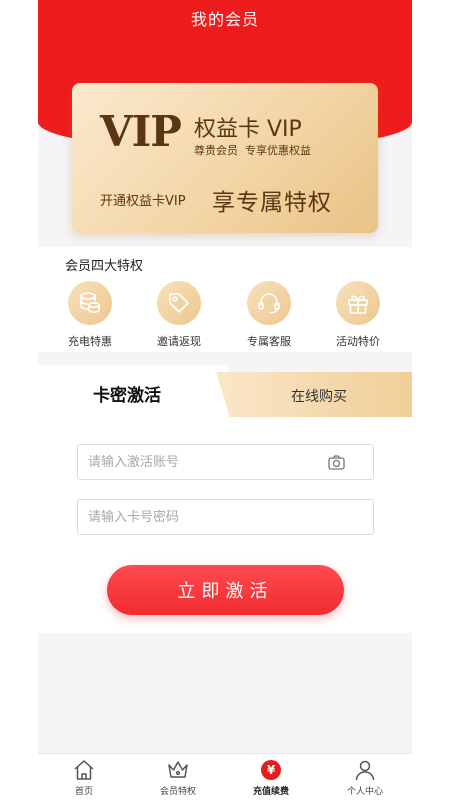  Describe the element at coordinates (225, 776) in the screenshot. I see `bottom-tab-bar: 首页 会员特权 ¥ 充值续费 个人中心` at that location.